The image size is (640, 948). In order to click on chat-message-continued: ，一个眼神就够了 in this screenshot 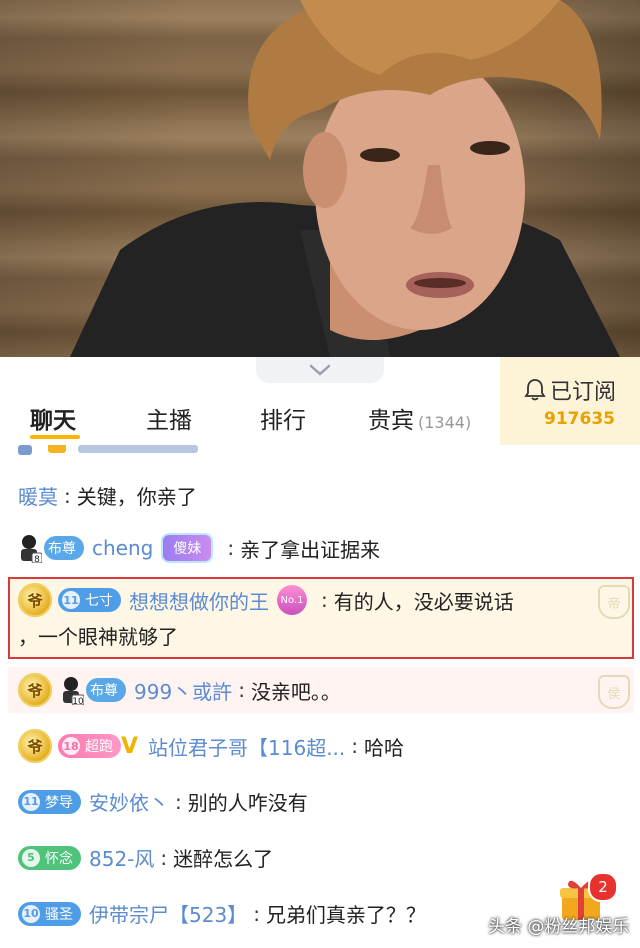, I will do `click(329, 635)`.